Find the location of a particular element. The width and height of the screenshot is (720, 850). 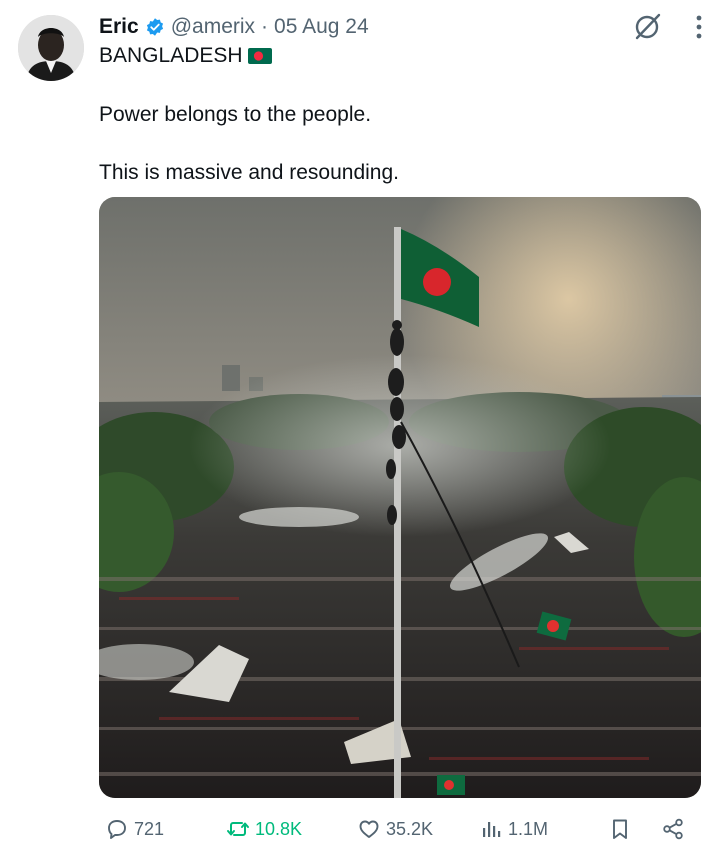

reply-button: 721 is located at coordinates (134, 829).